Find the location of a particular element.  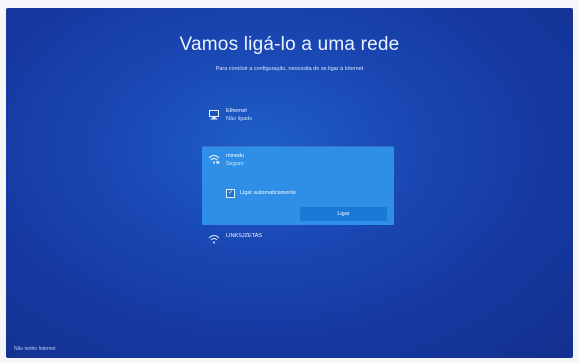

auto-connect-row: ✓ Ligar automaticamente is located at coordinates (261, 193).